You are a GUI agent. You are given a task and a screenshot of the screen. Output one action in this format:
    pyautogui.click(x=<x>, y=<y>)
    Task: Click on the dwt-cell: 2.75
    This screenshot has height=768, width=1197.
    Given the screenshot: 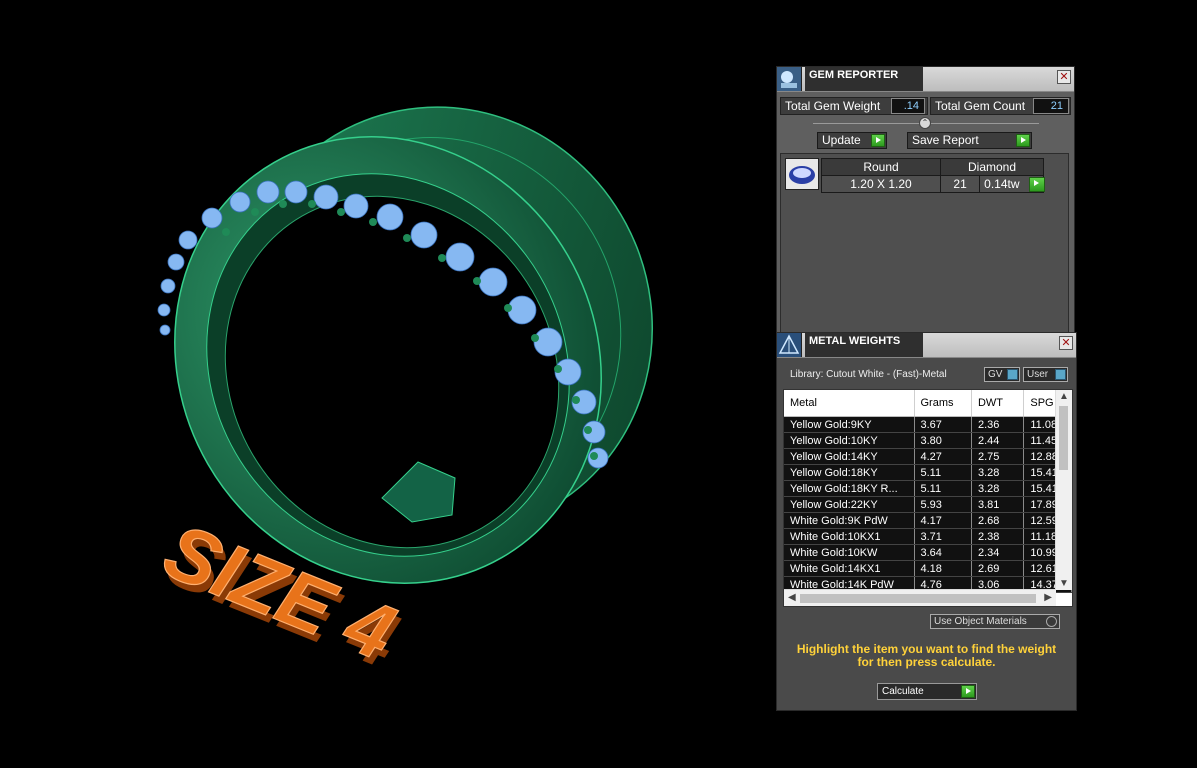 What is the action you would take?
    pyautogui.click(x=998, y=456)
    